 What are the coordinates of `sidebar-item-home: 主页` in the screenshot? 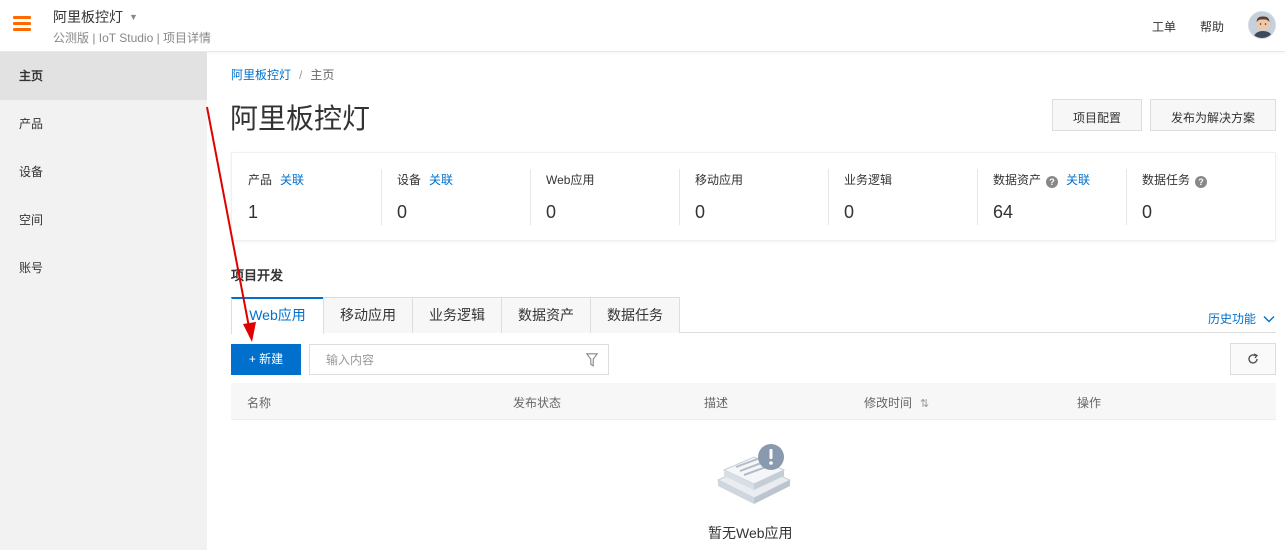 It's located at (103, 76).